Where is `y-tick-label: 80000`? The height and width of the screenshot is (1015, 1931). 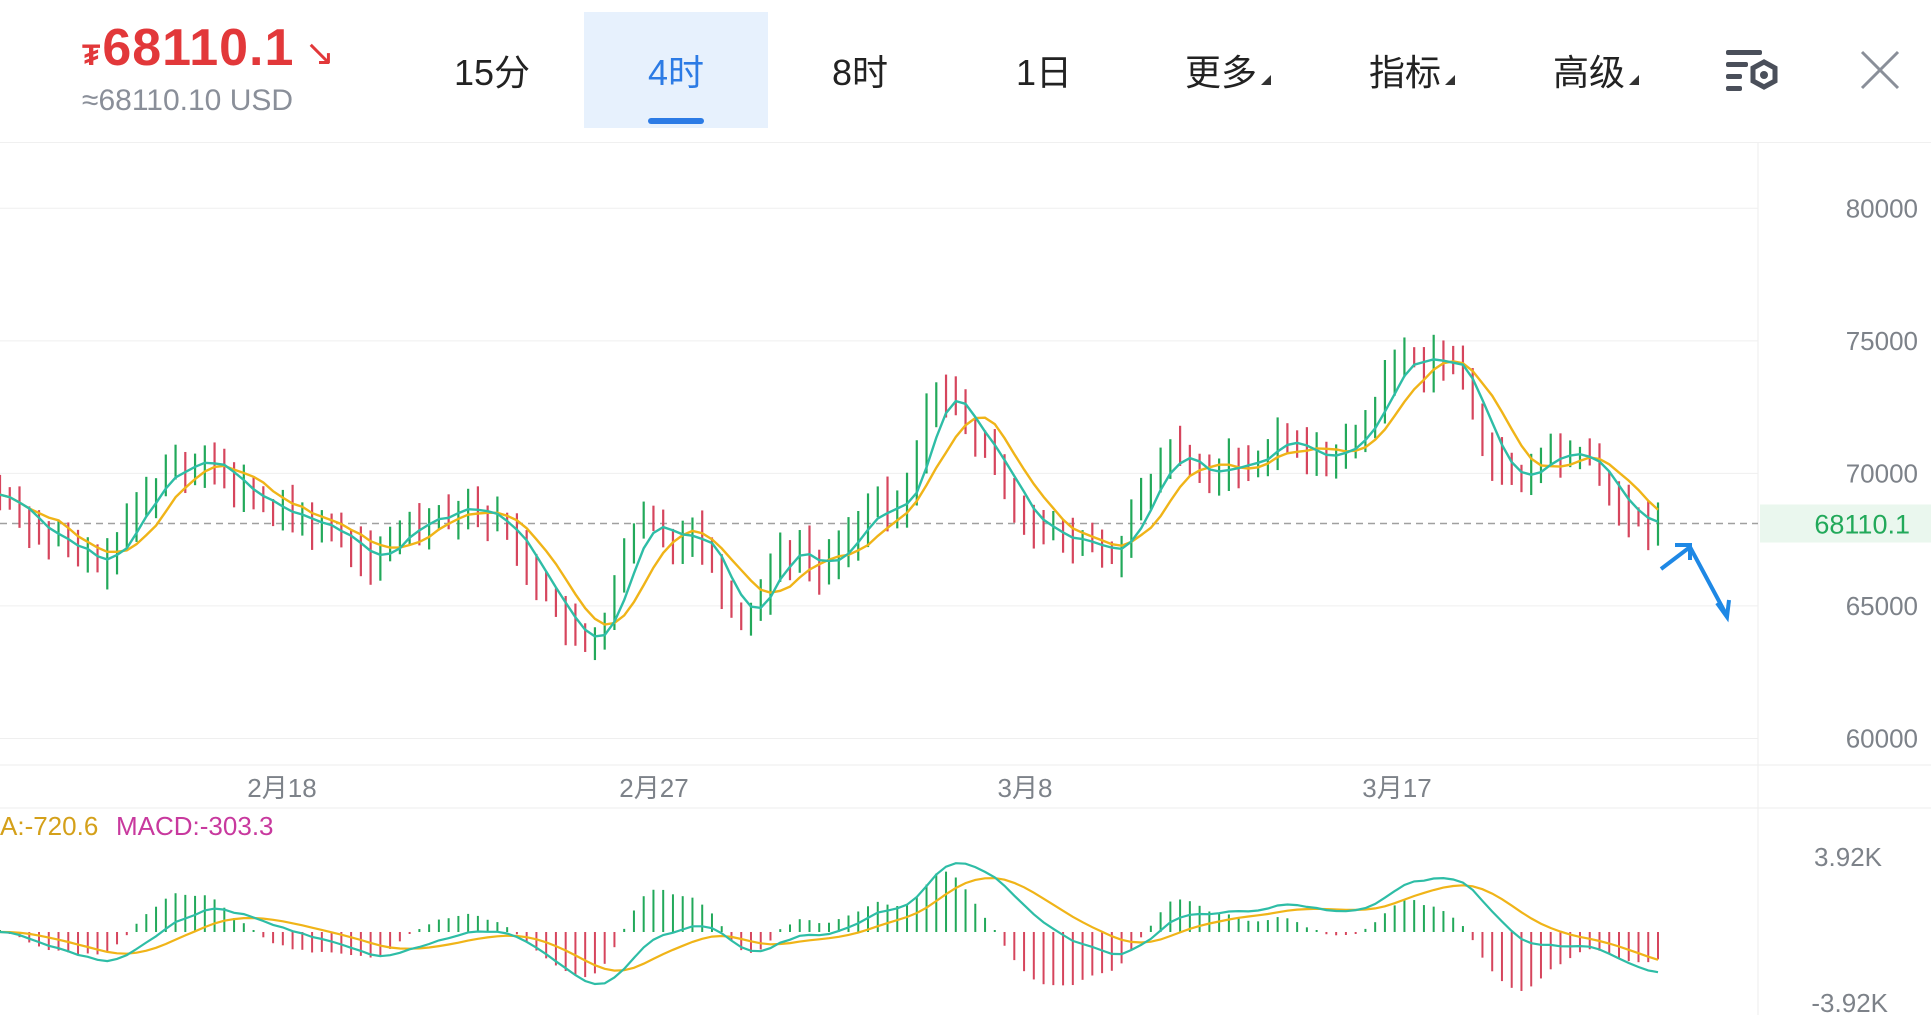 y-tick-label: 80000 is located at coordinates (1882, 208).